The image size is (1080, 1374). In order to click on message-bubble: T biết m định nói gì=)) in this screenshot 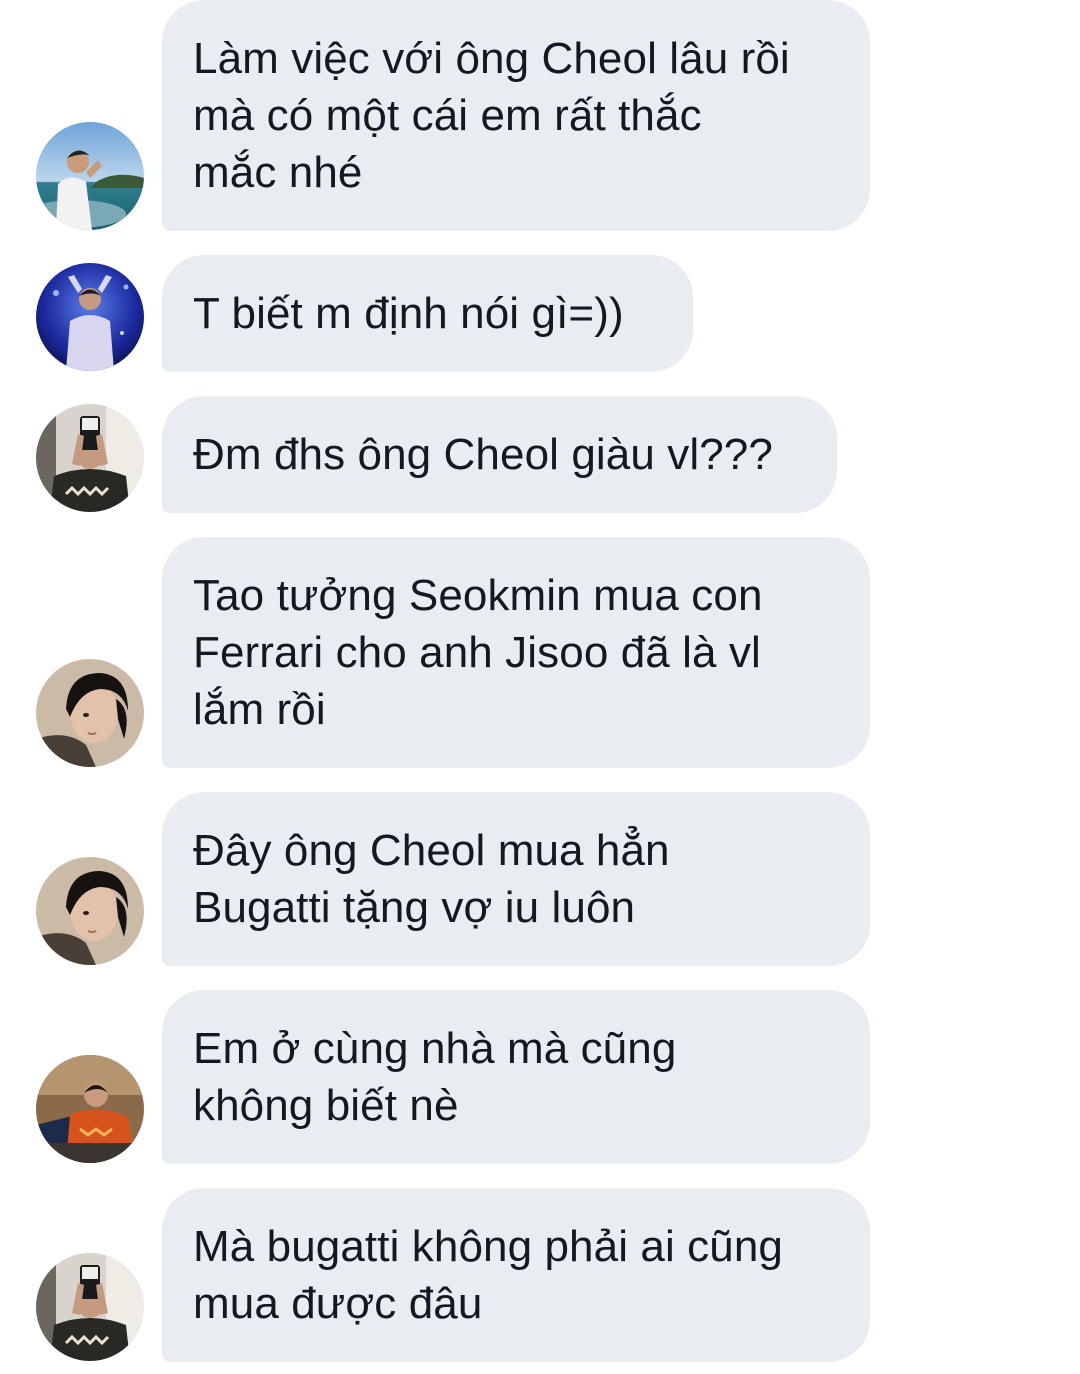, I will do `click(427, 313)`.